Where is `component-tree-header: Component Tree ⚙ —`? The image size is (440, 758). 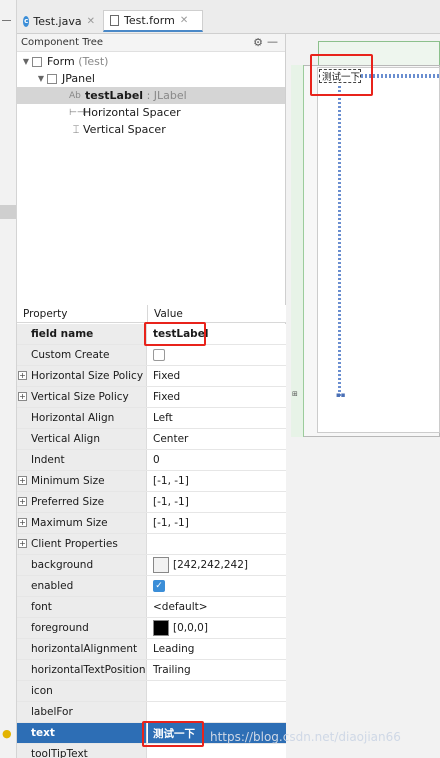
component-tree-header: Component Tree ⚙ — is located at coordinates (151, 43).